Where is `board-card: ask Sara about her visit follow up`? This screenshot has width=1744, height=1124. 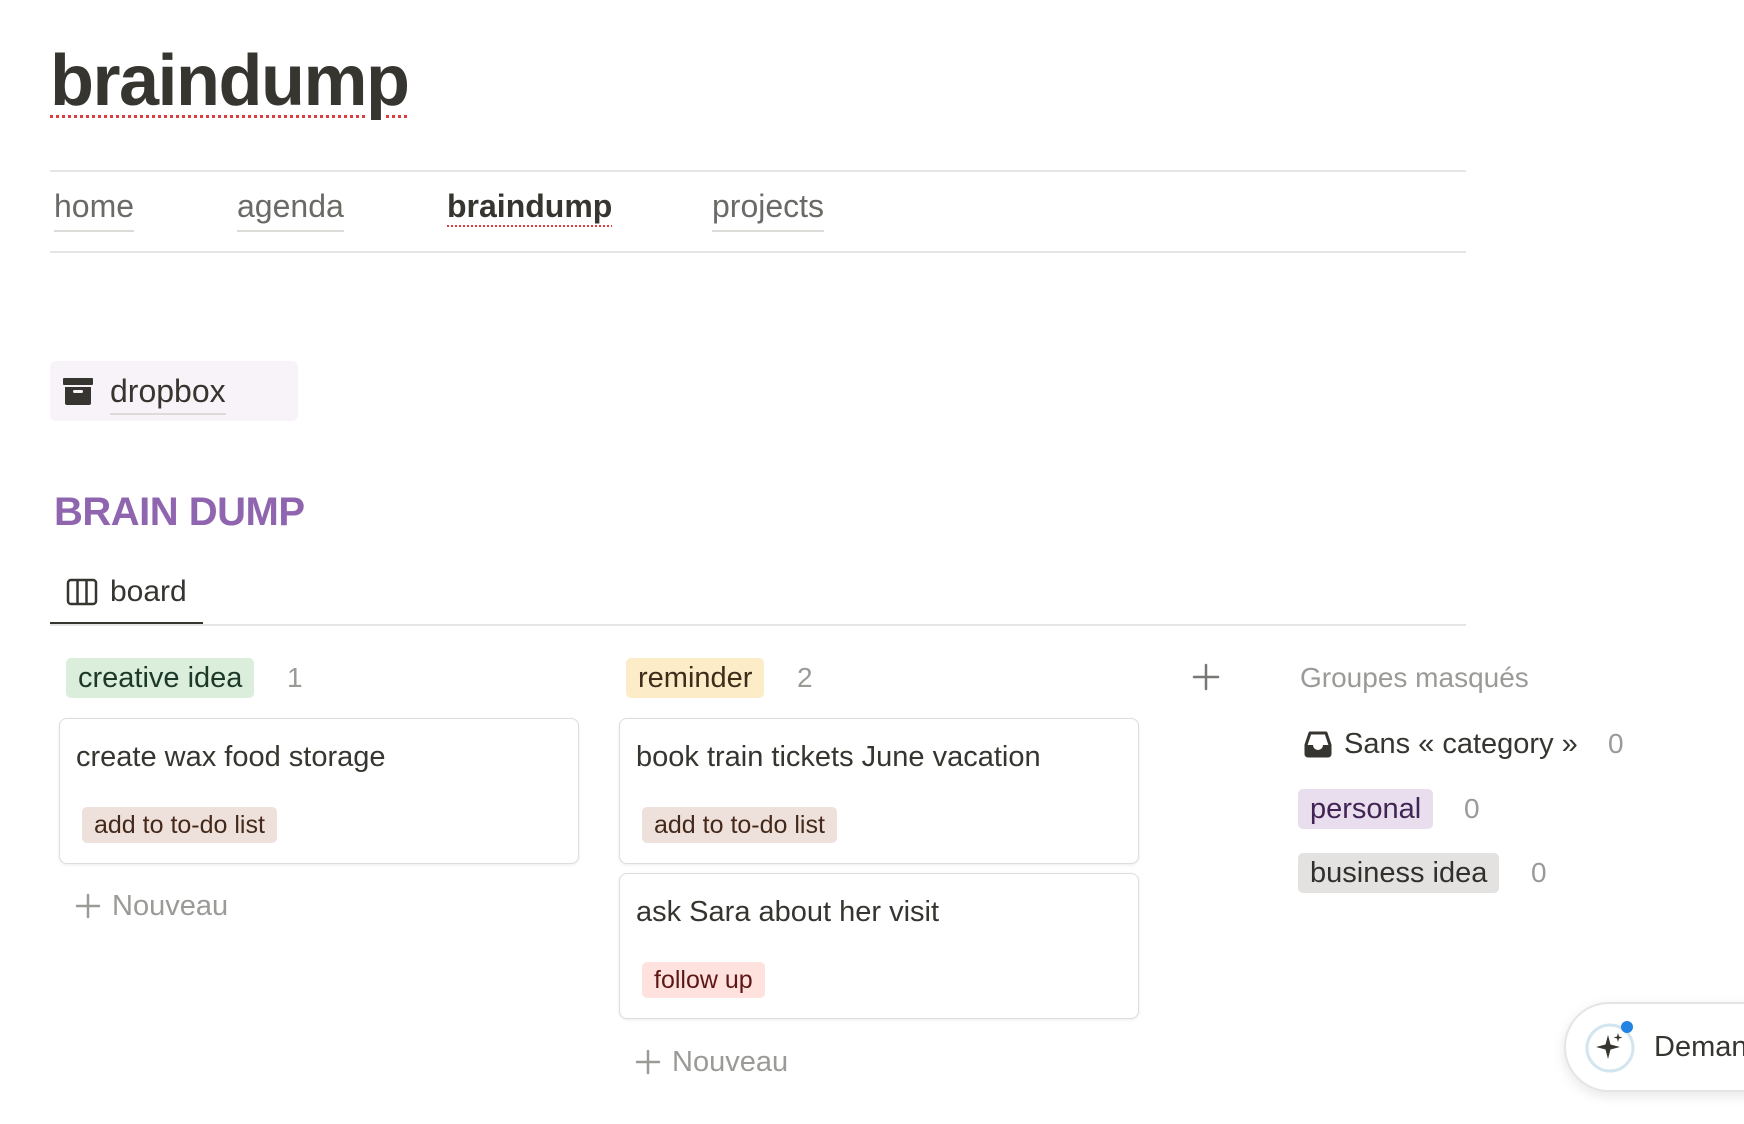
board-card: ask Sara about her visit follow up is located at coordinates (879, 946).